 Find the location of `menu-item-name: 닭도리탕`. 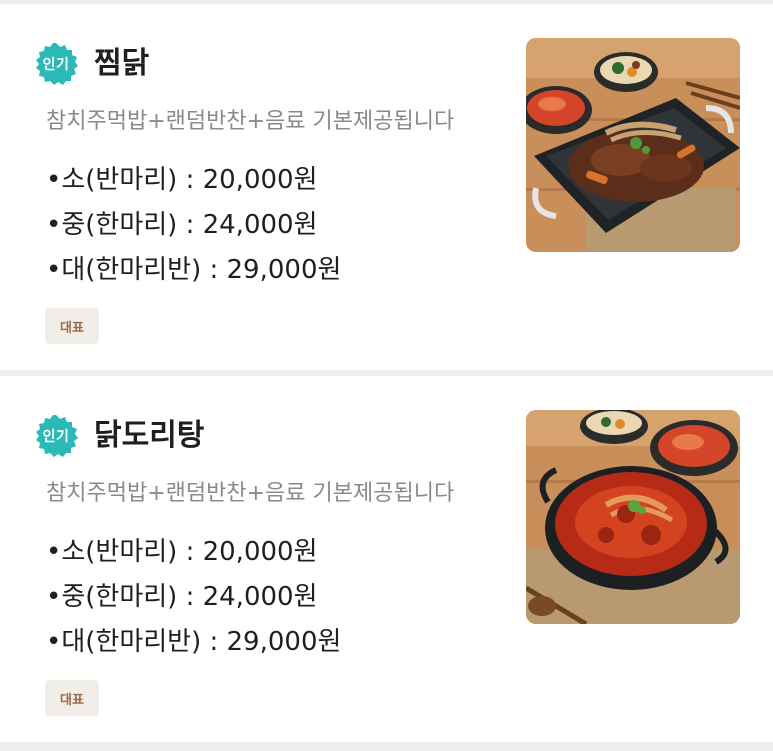

menu-item-name: 닭도리탕 is located at coordinates (149, 435).